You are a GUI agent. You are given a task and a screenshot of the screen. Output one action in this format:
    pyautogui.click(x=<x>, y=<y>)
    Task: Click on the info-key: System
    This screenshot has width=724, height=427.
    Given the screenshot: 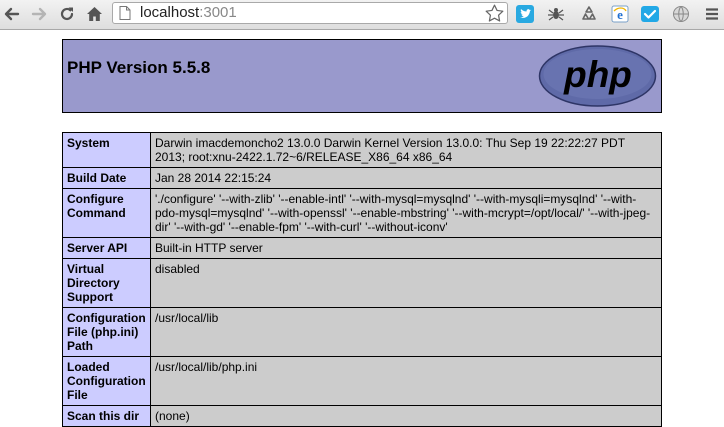 What is the action you would take?
    pyautogui.click(x=106, y=150)
    